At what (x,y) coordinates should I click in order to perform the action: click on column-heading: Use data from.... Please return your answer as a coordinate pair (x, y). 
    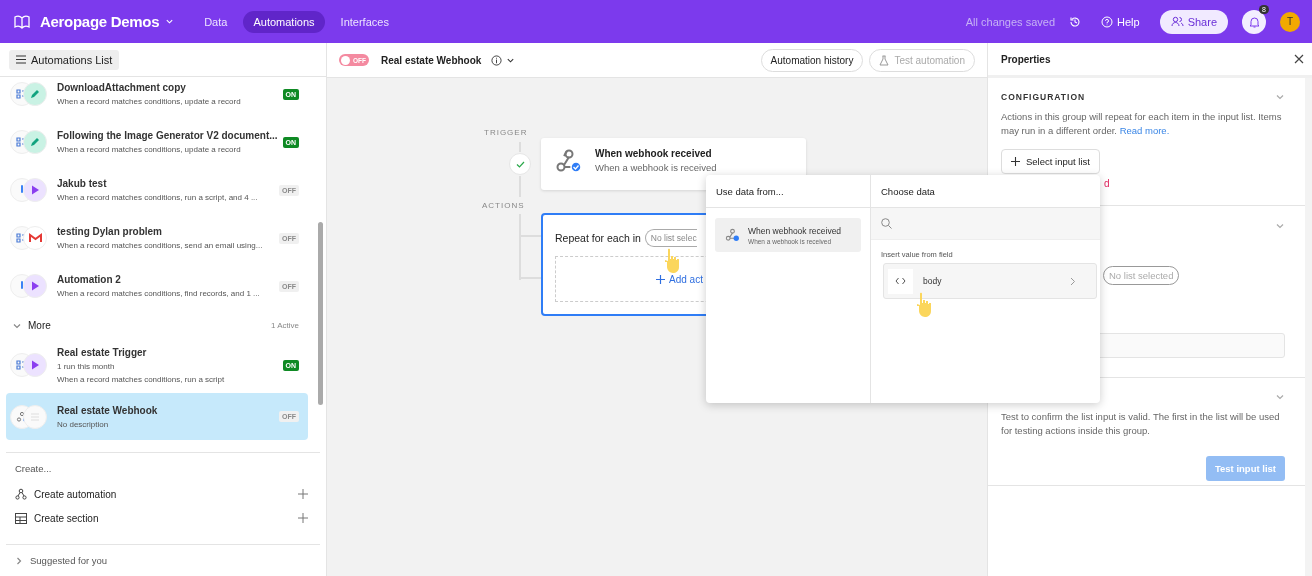
    Looking at the image, I should click on (788, 191).